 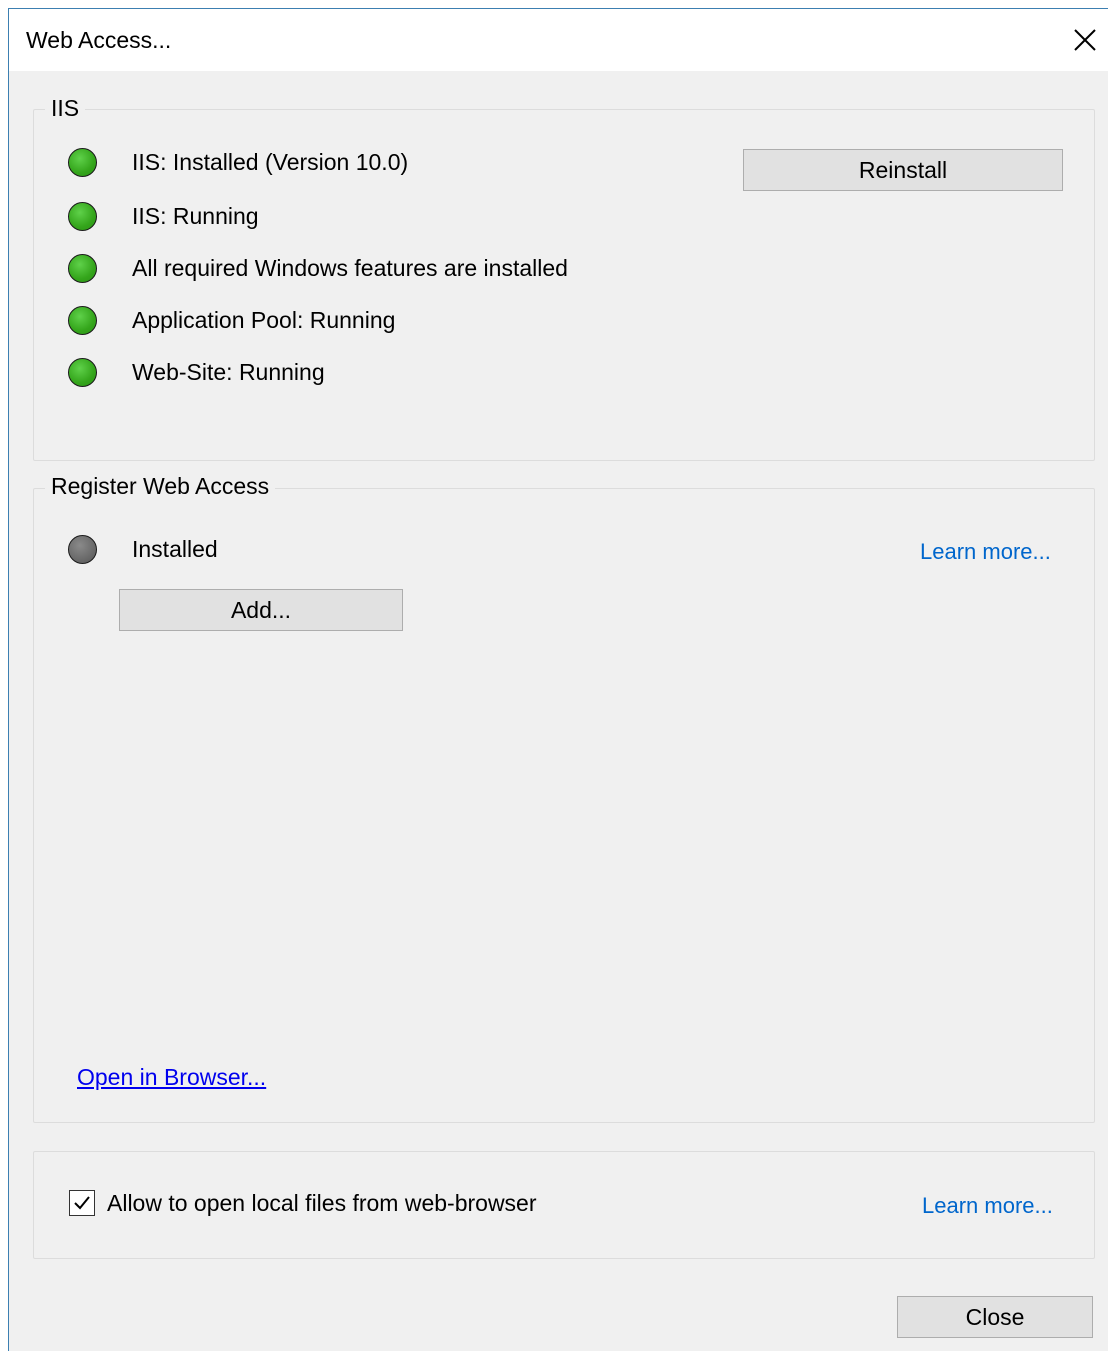 I want to click on checkmark-icon, so click(x=82, y=1203).